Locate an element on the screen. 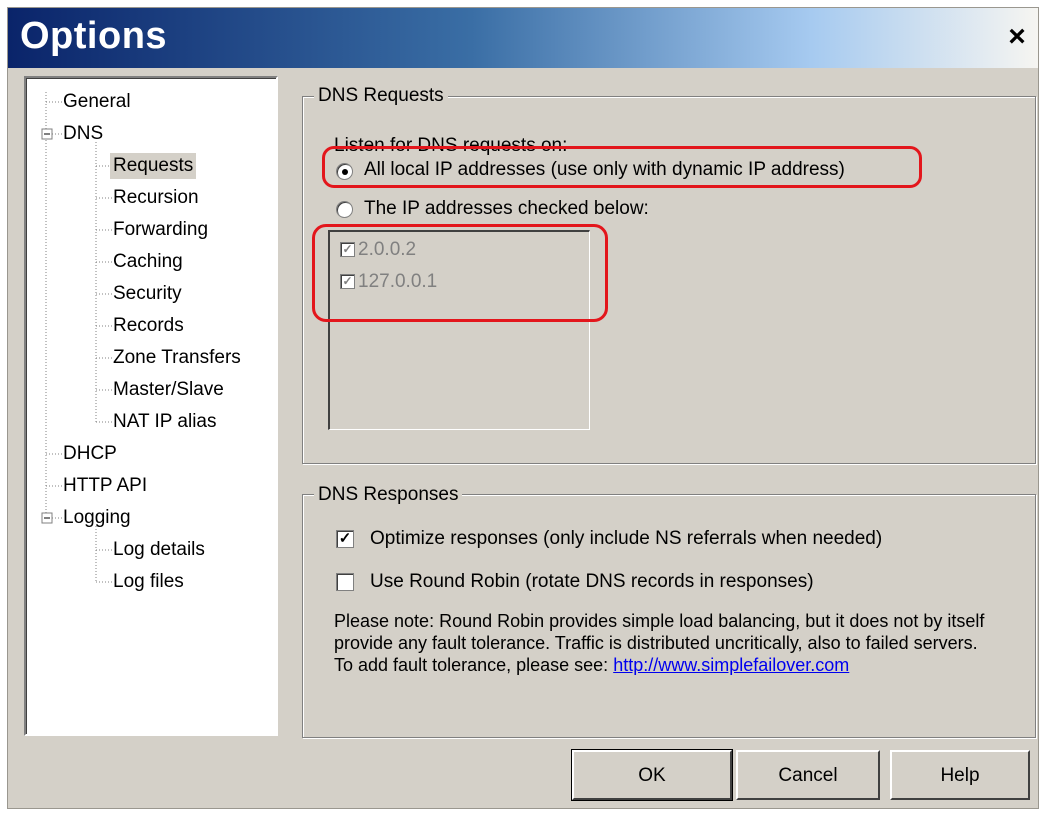 Image resolution: width=1046 pixels, height=816 pixels. help-button: Help is located at coordinates (960, 775).